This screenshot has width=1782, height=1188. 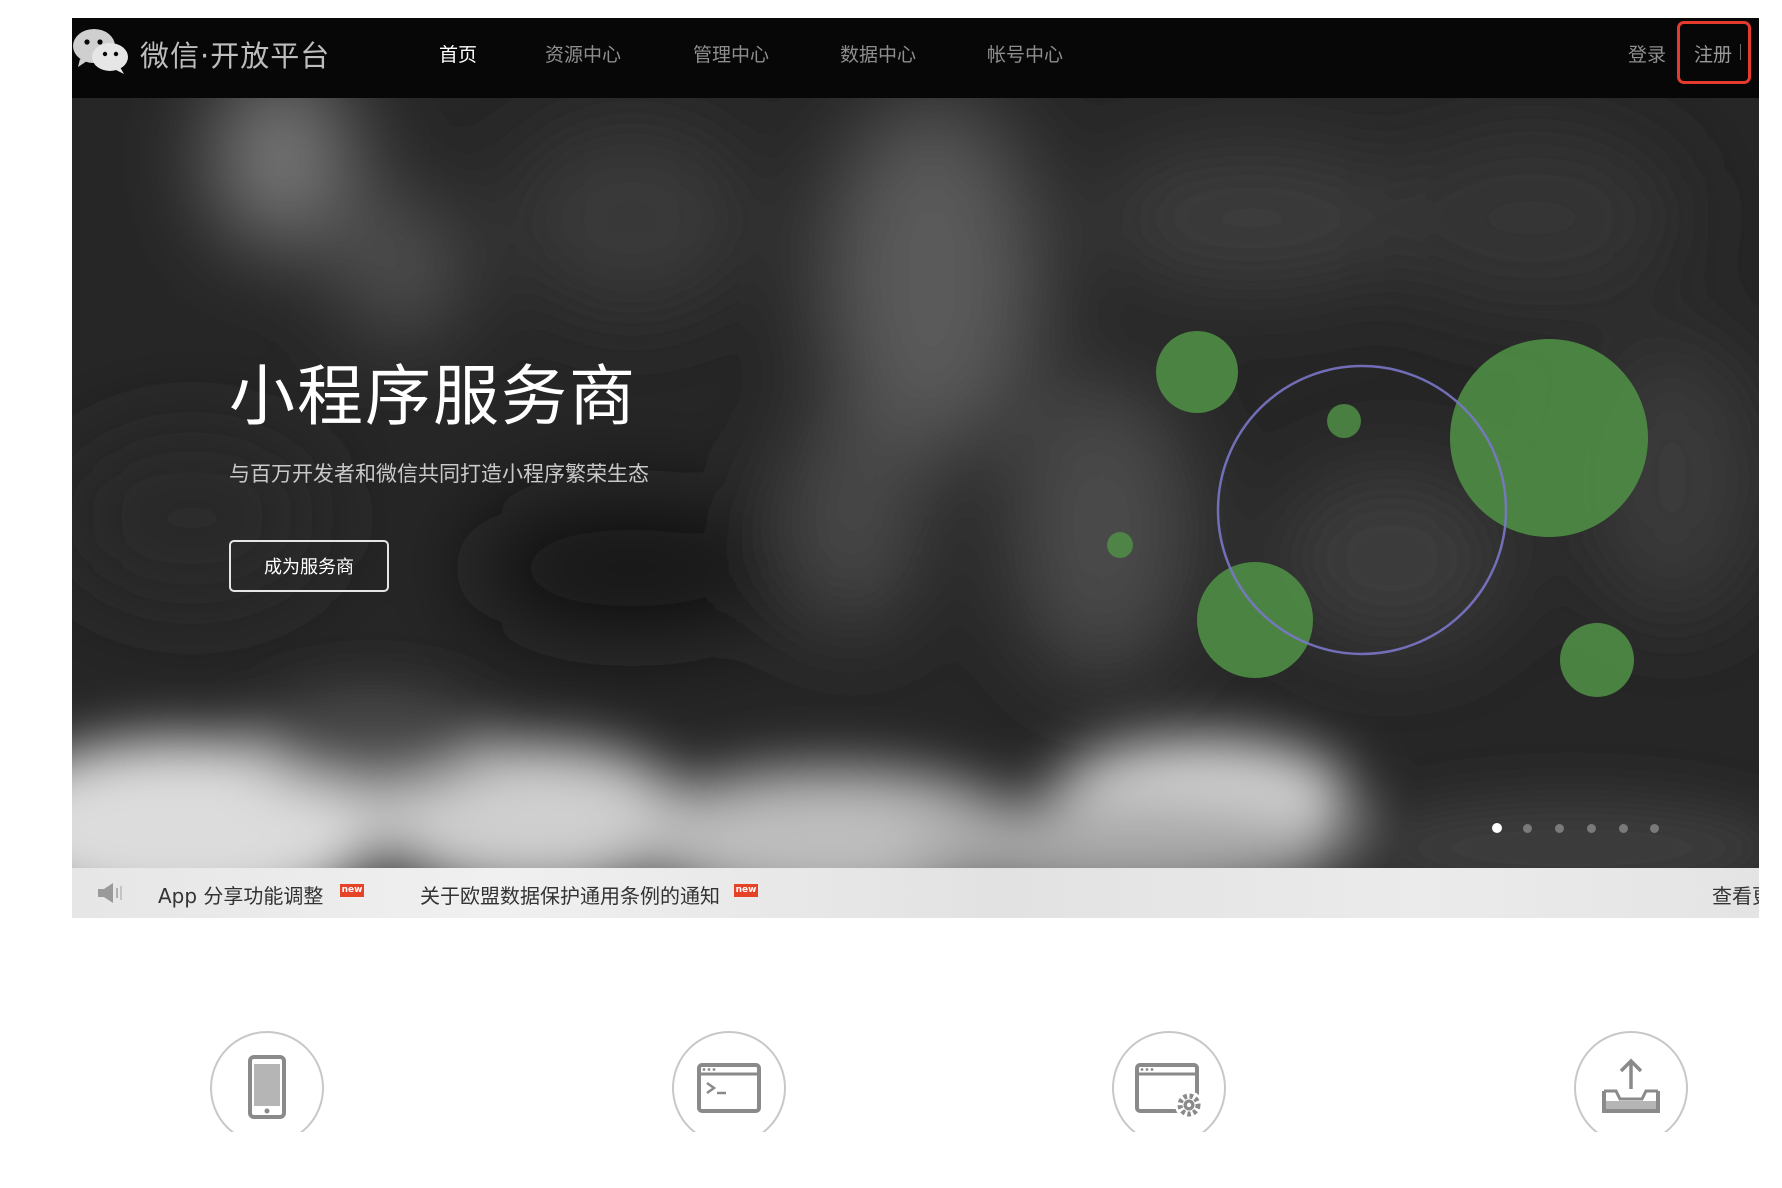 I want to click on feature-upload, so click(x=1631, y=1088).